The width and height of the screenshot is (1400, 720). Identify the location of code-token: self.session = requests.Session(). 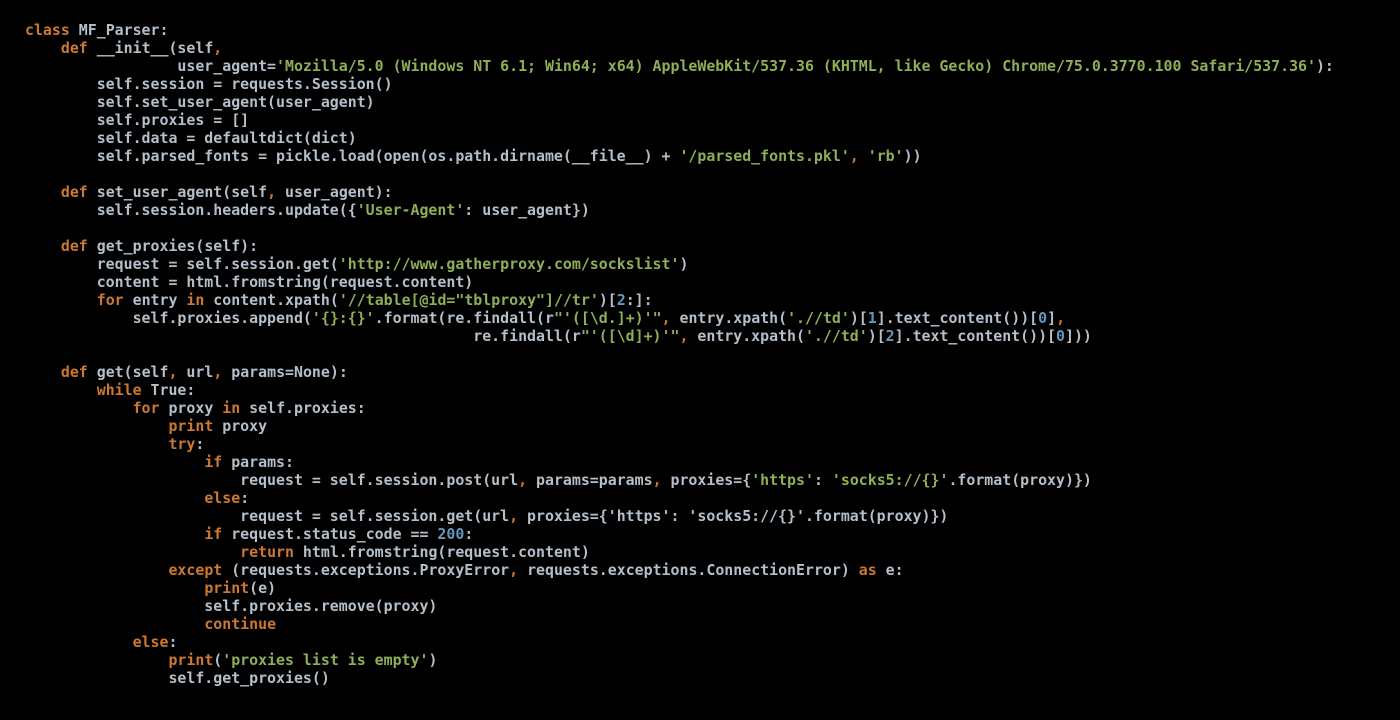
(209, 84).